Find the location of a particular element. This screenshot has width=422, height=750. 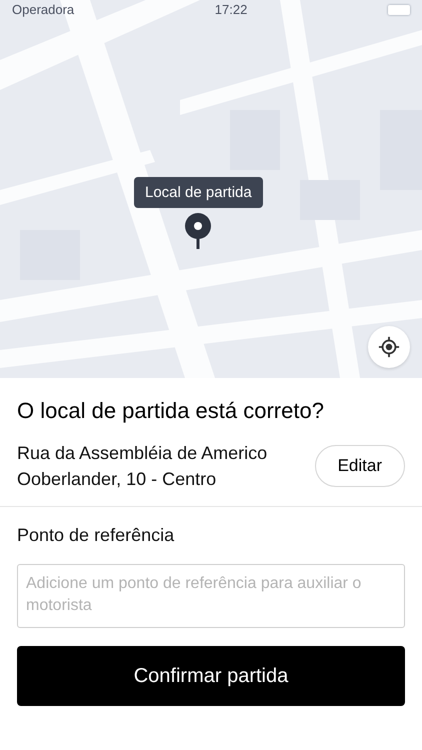

reference-label: Ponto de referência is located at coordinates (96, 535).